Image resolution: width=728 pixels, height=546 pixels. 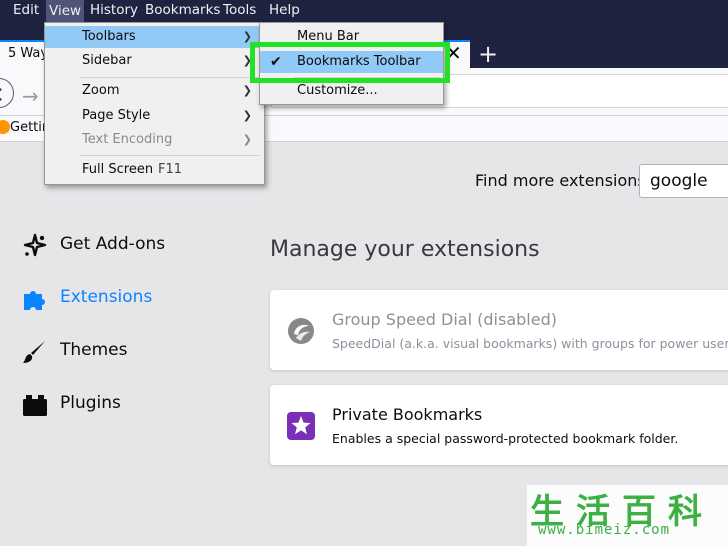 I want to click on private-bookmarks-star-icon, so click(x=301, y=426).